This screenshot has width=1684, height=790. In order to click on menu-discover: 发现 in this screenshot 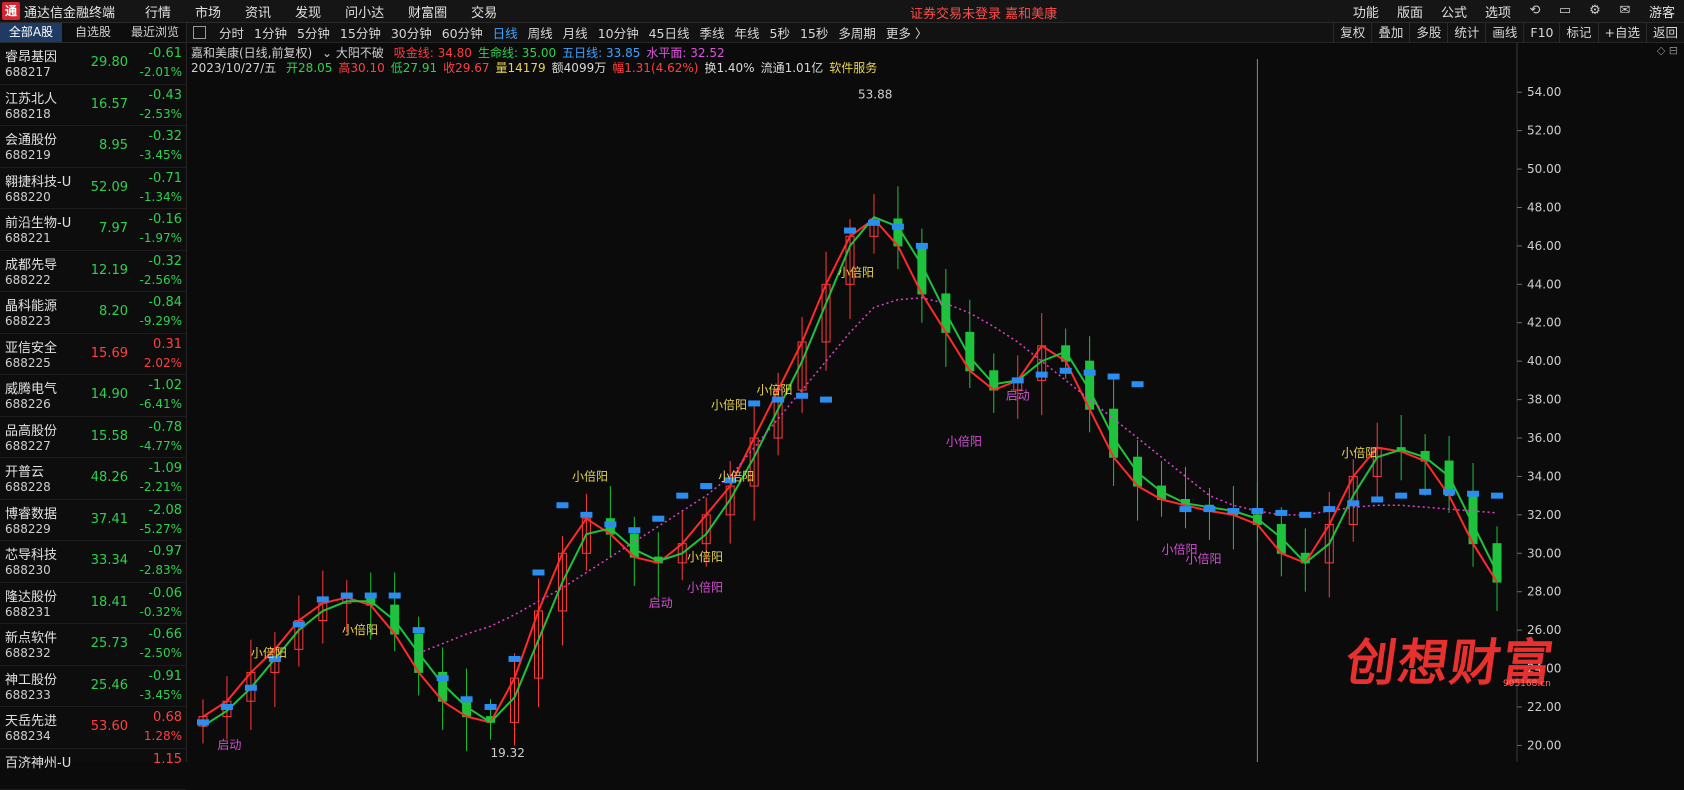, I will do `click(308, 11)`.